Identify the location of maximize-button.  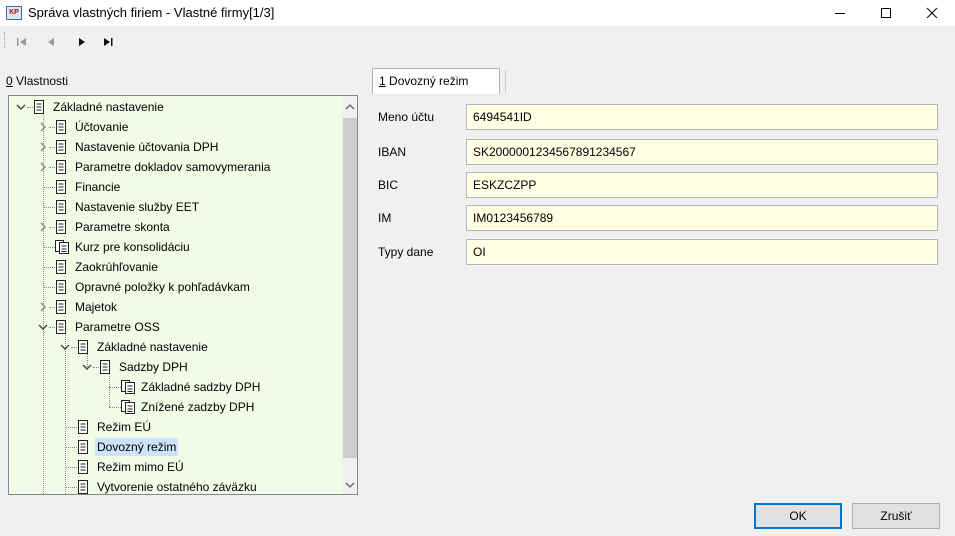
(886, 13).